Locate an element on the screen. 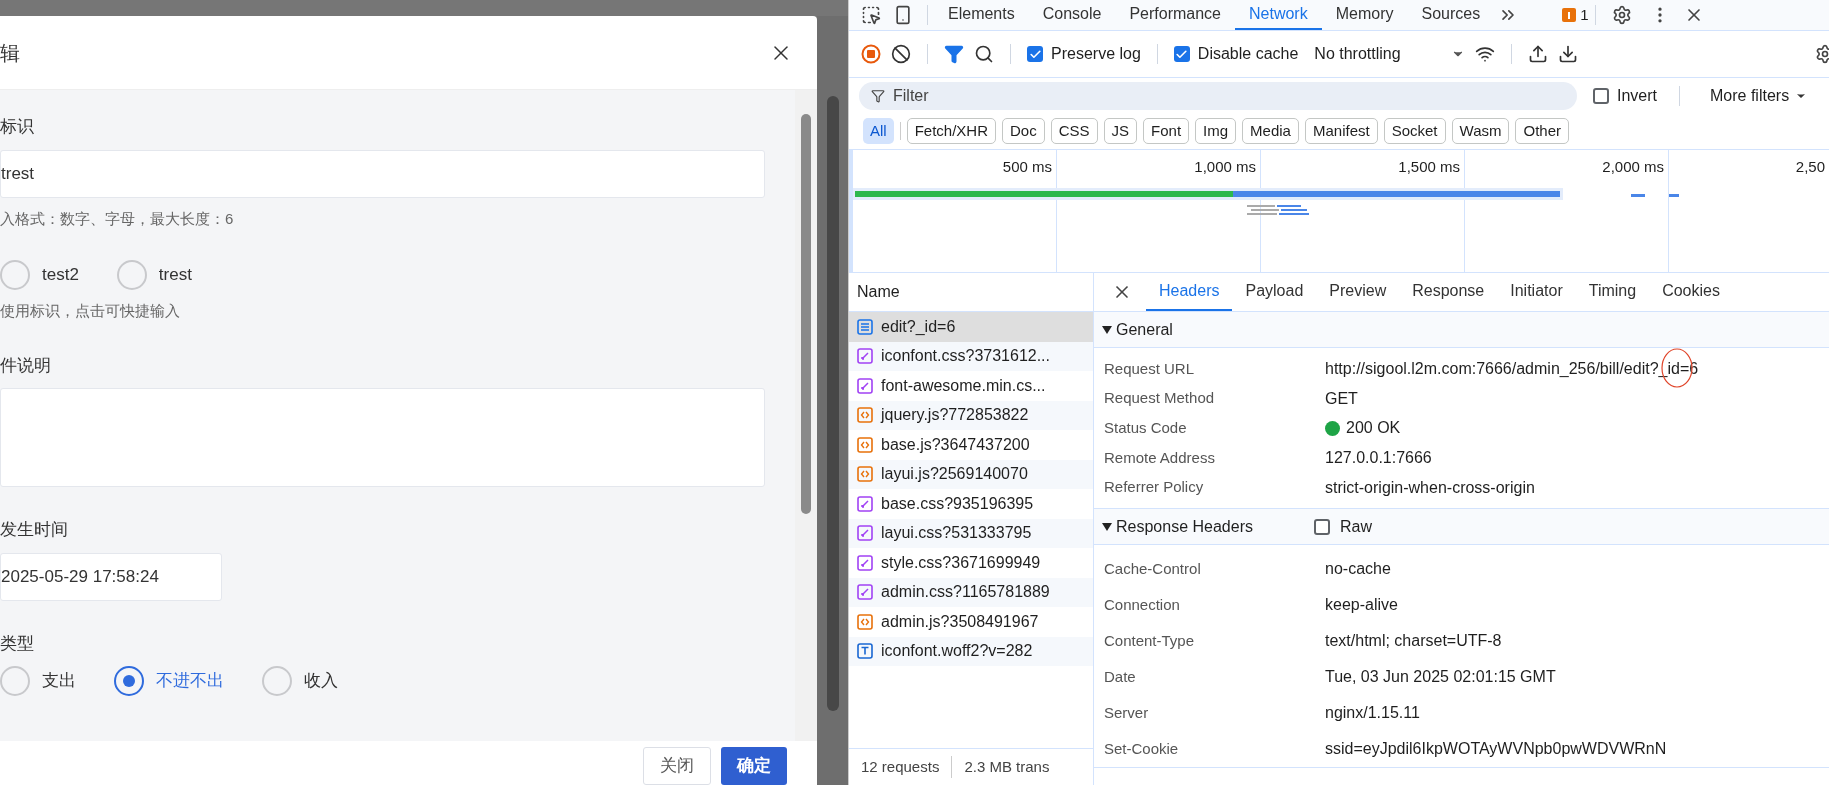 The height and width of the screenshot is (785, 1829). header-name: Date is located at coordinates (1120, 677).